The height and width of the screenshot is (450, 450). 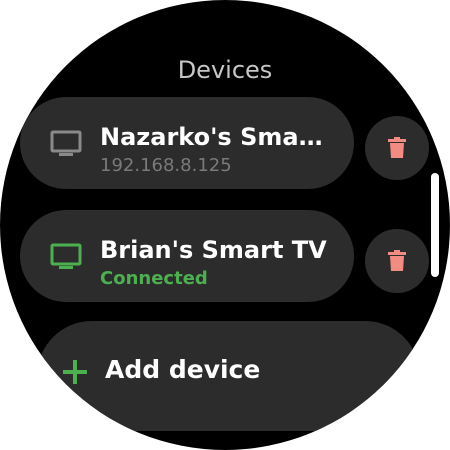 What do you see at coordinates (166, 165) in the screenshot?
I see `device-ip: 192.168.8.125` at bounding box center [166, 165].